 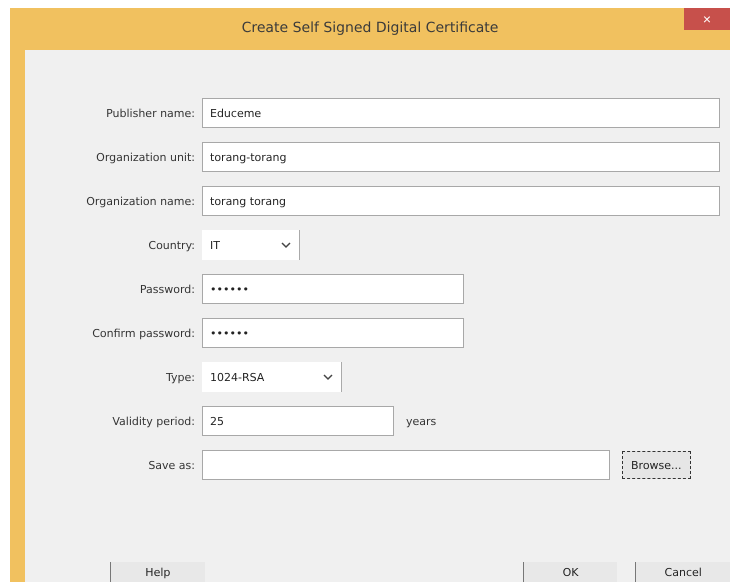 What do you see at coordinates (370, 28) in the screenshot?
I see `window-title: Create Self Signed Digital Certificate` at bounding box center [370, 28].